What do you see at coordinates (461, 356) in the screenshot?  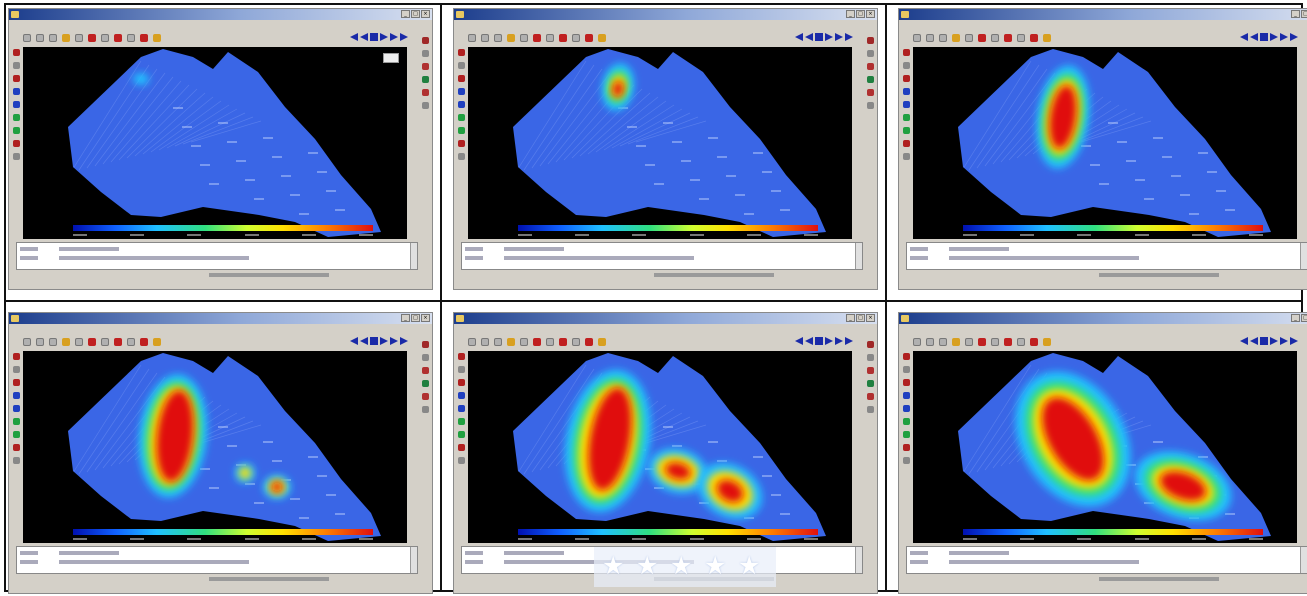 I see `pointer-tool-icon` at bounding box center [461, 356].